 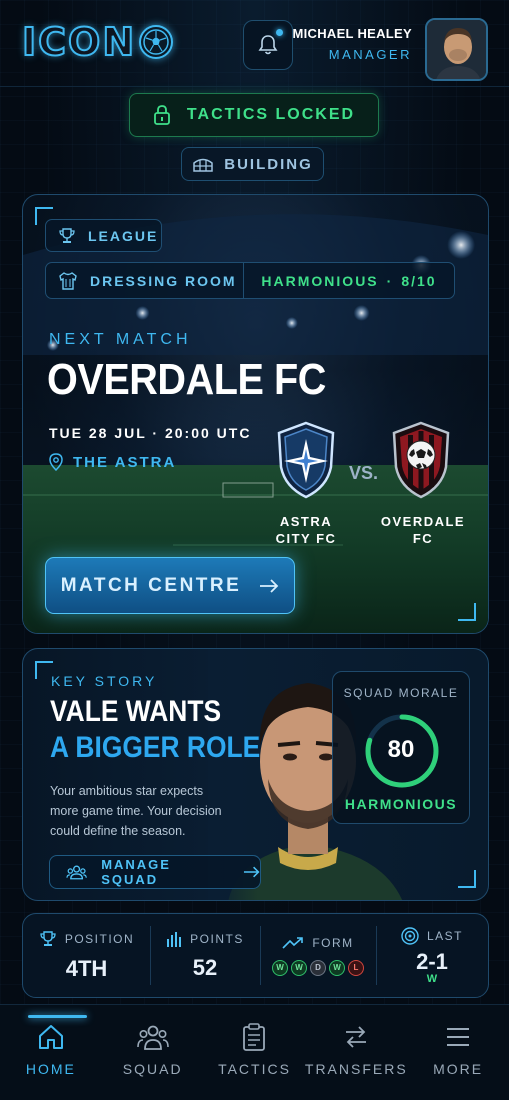 I want to click on away-team-line2: FC, so click(x=423, y=538).